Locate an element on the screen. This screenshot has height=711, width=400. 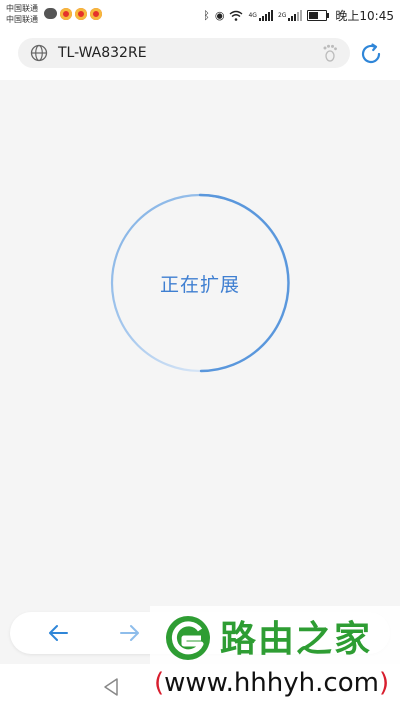
network-label-2: 2G is located at coordinates (282, 15).